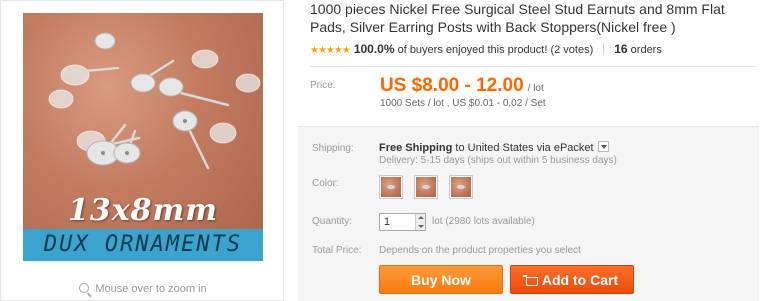 This screenshot has height=301, width=769. Describe the element at coordinates (621, 49) in the screenshot. I see `orders-count: 16` at that location.